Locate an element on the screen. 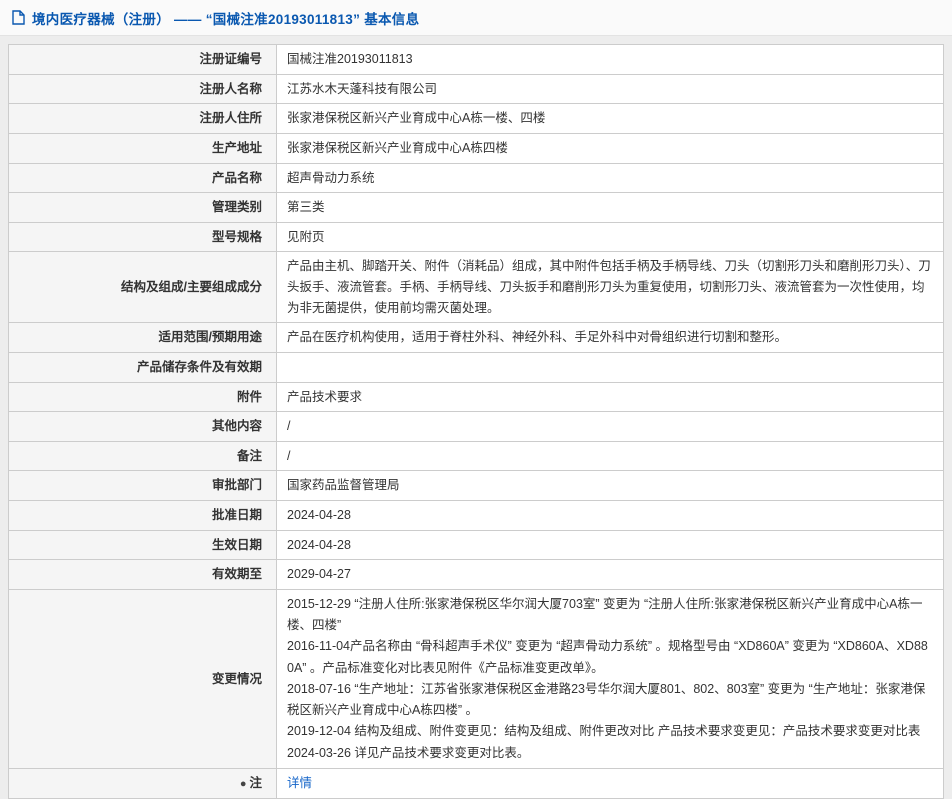  row-label: 适用范围/预期用途 is located at coordinates (142, 337).